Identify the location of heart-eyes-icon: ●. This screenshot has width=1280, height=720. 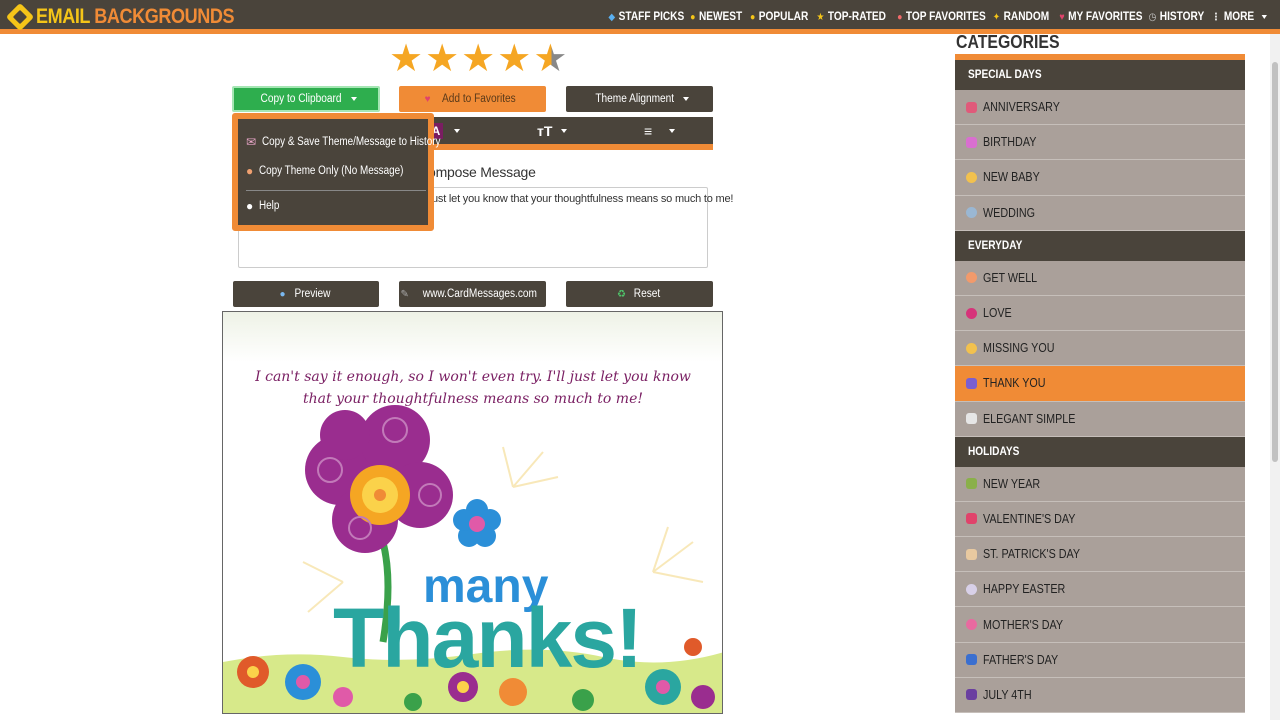
(899, 17).